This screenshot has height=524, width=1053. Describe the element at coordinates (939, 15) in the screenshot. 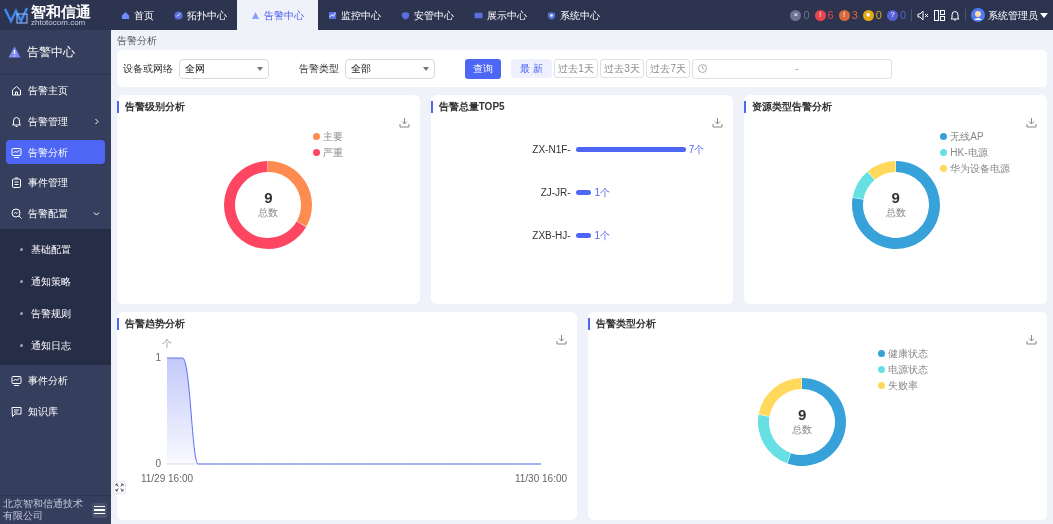

I see `layout-icon` at that location.